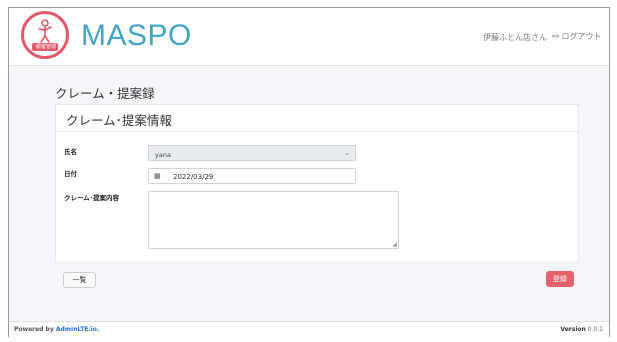  What do you see at coordinates (92, 198) in the screenshot?
I see `content-label: クレーム･提案内容` at bounding box center [92, 198].